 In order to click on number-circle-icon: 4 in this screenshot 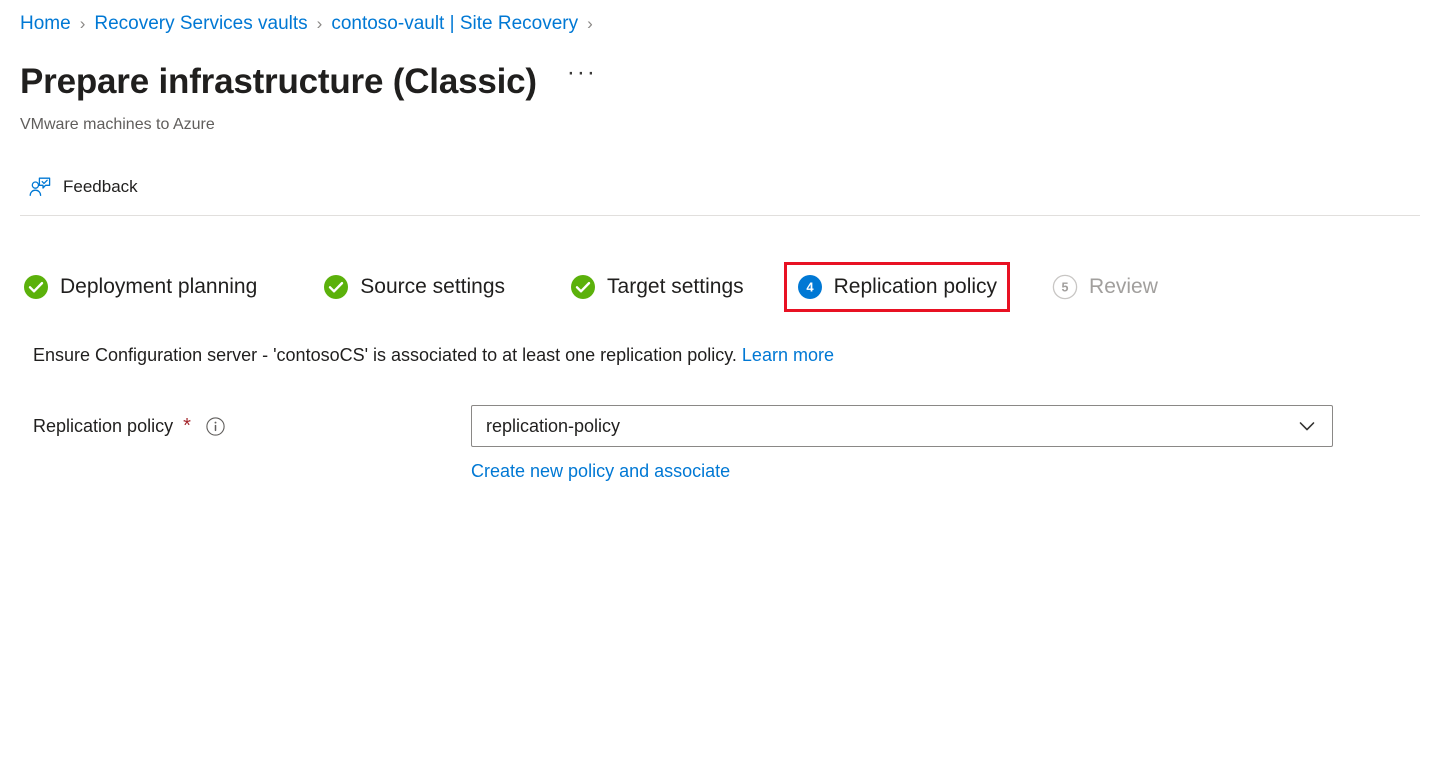, I will do `click(810, 287)`.